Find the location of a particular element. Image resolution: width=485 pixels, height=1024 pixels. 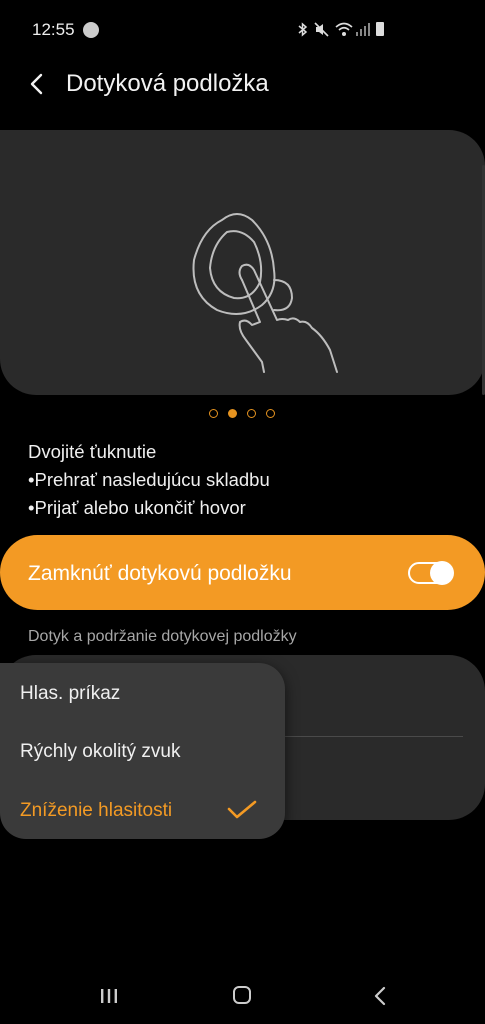

recent-apps-icon is located at coordinates (109, 996).